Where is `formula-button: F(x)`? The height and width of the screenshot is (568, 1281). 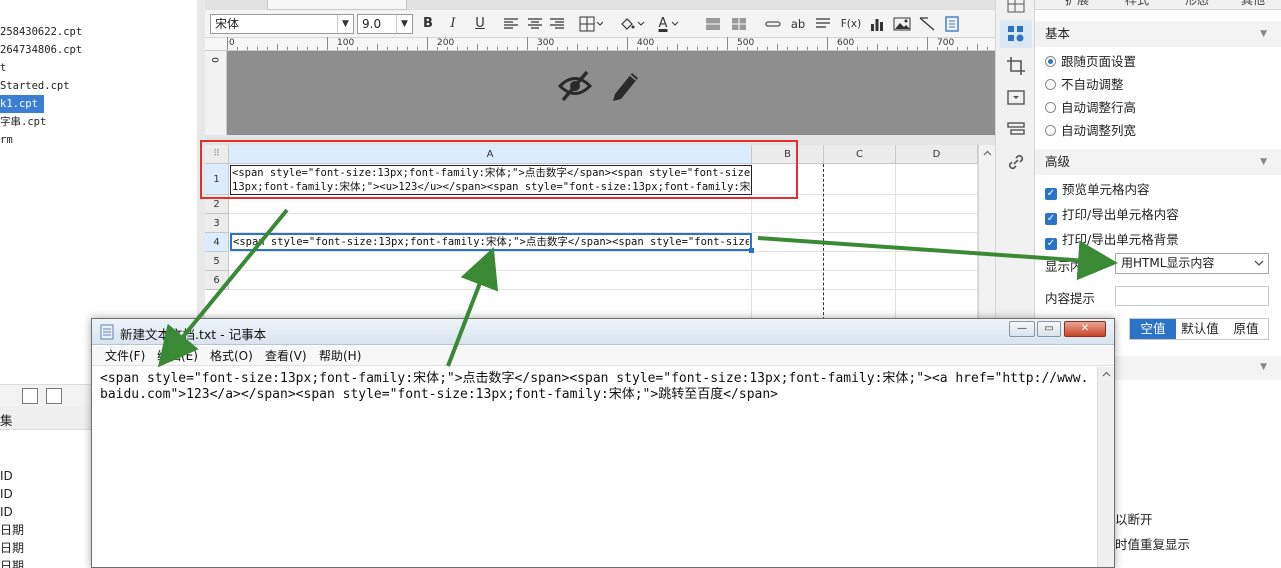 formula-button: F(x) is located at coordinates (851, 24).